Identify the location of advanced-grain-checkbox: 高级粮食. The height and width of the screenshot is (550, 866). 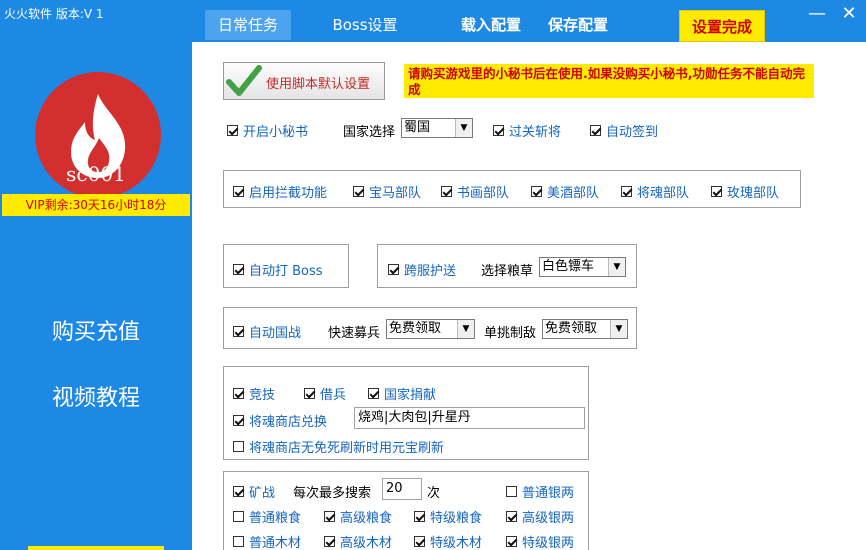
(358, 516).